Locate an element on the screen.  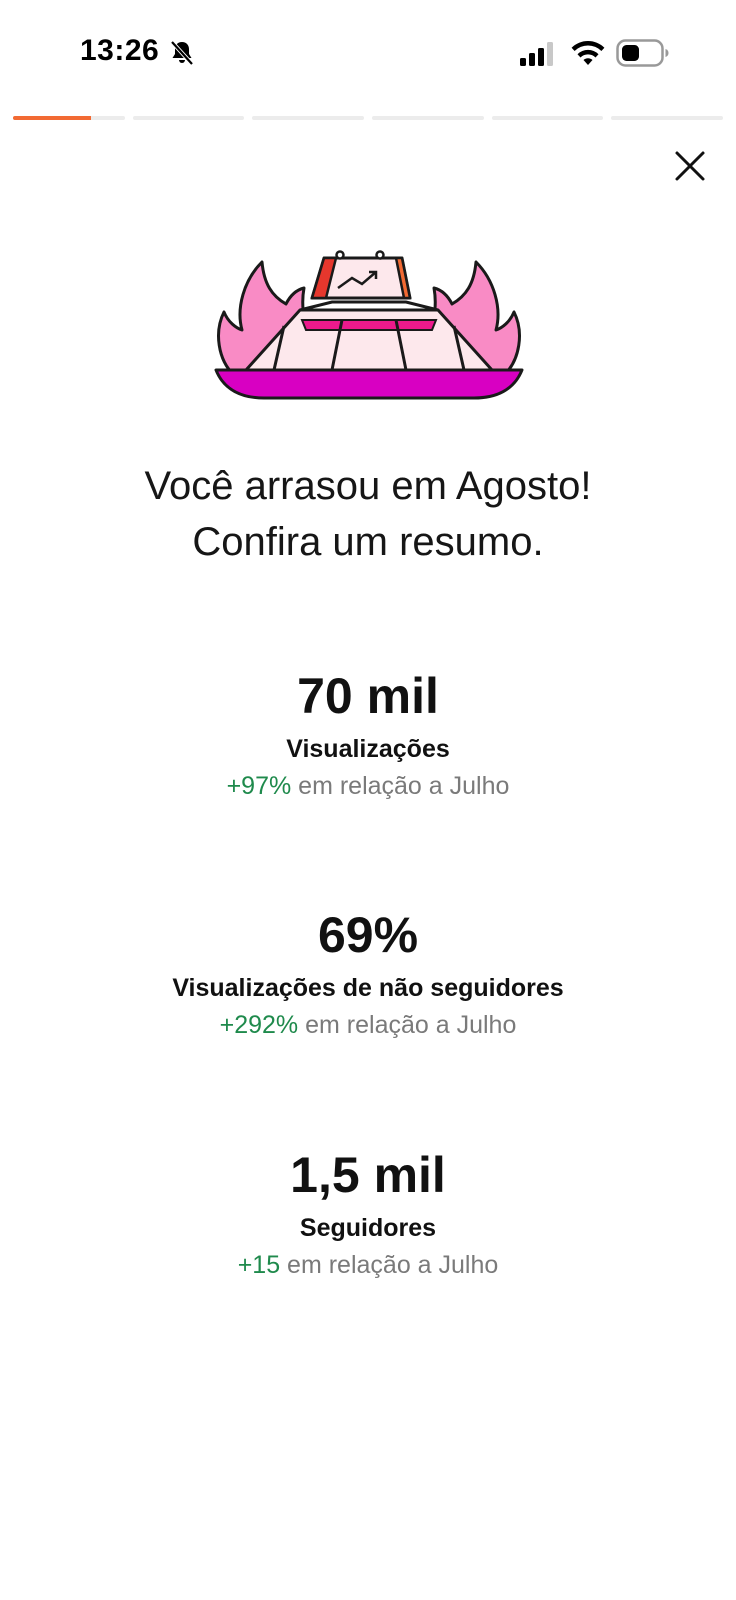
battery-icon is located at coordinates (642, 53).